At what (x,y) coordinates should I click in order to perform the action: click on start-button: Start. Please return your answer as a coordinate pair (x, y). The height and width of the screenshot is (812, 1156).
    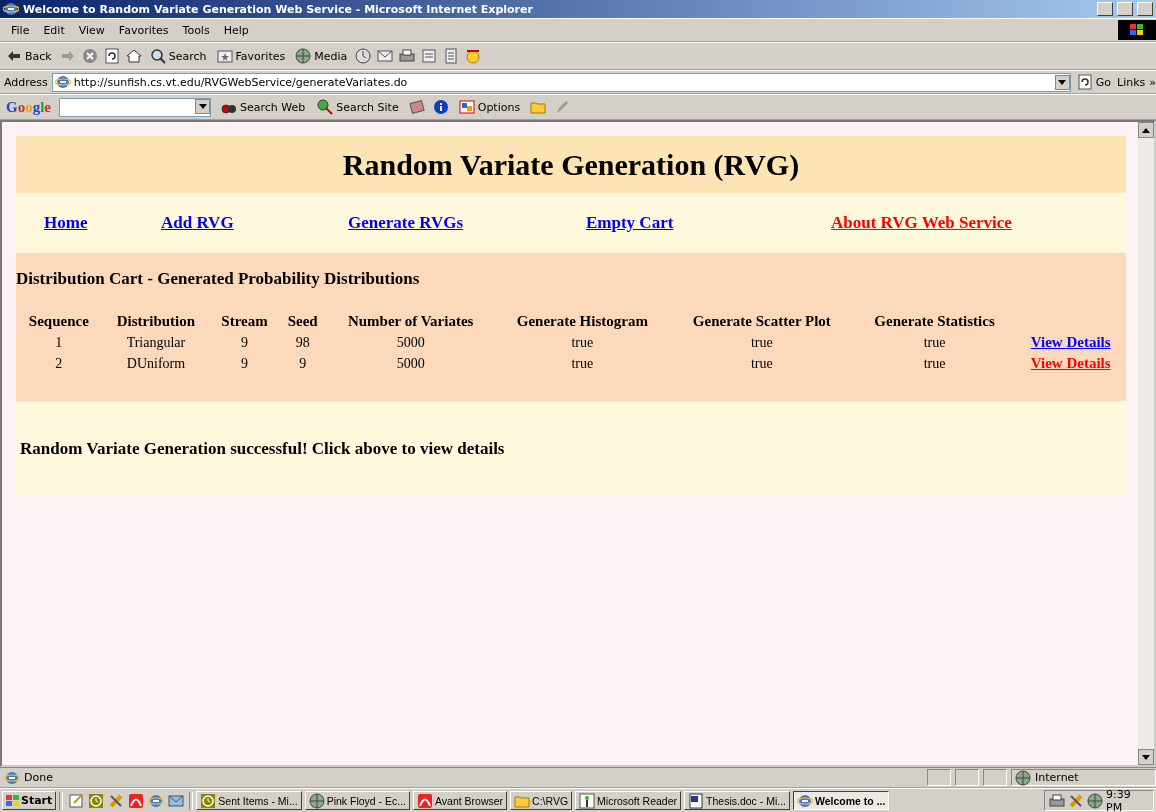
    Looking at the image, I should click on (29, 800).